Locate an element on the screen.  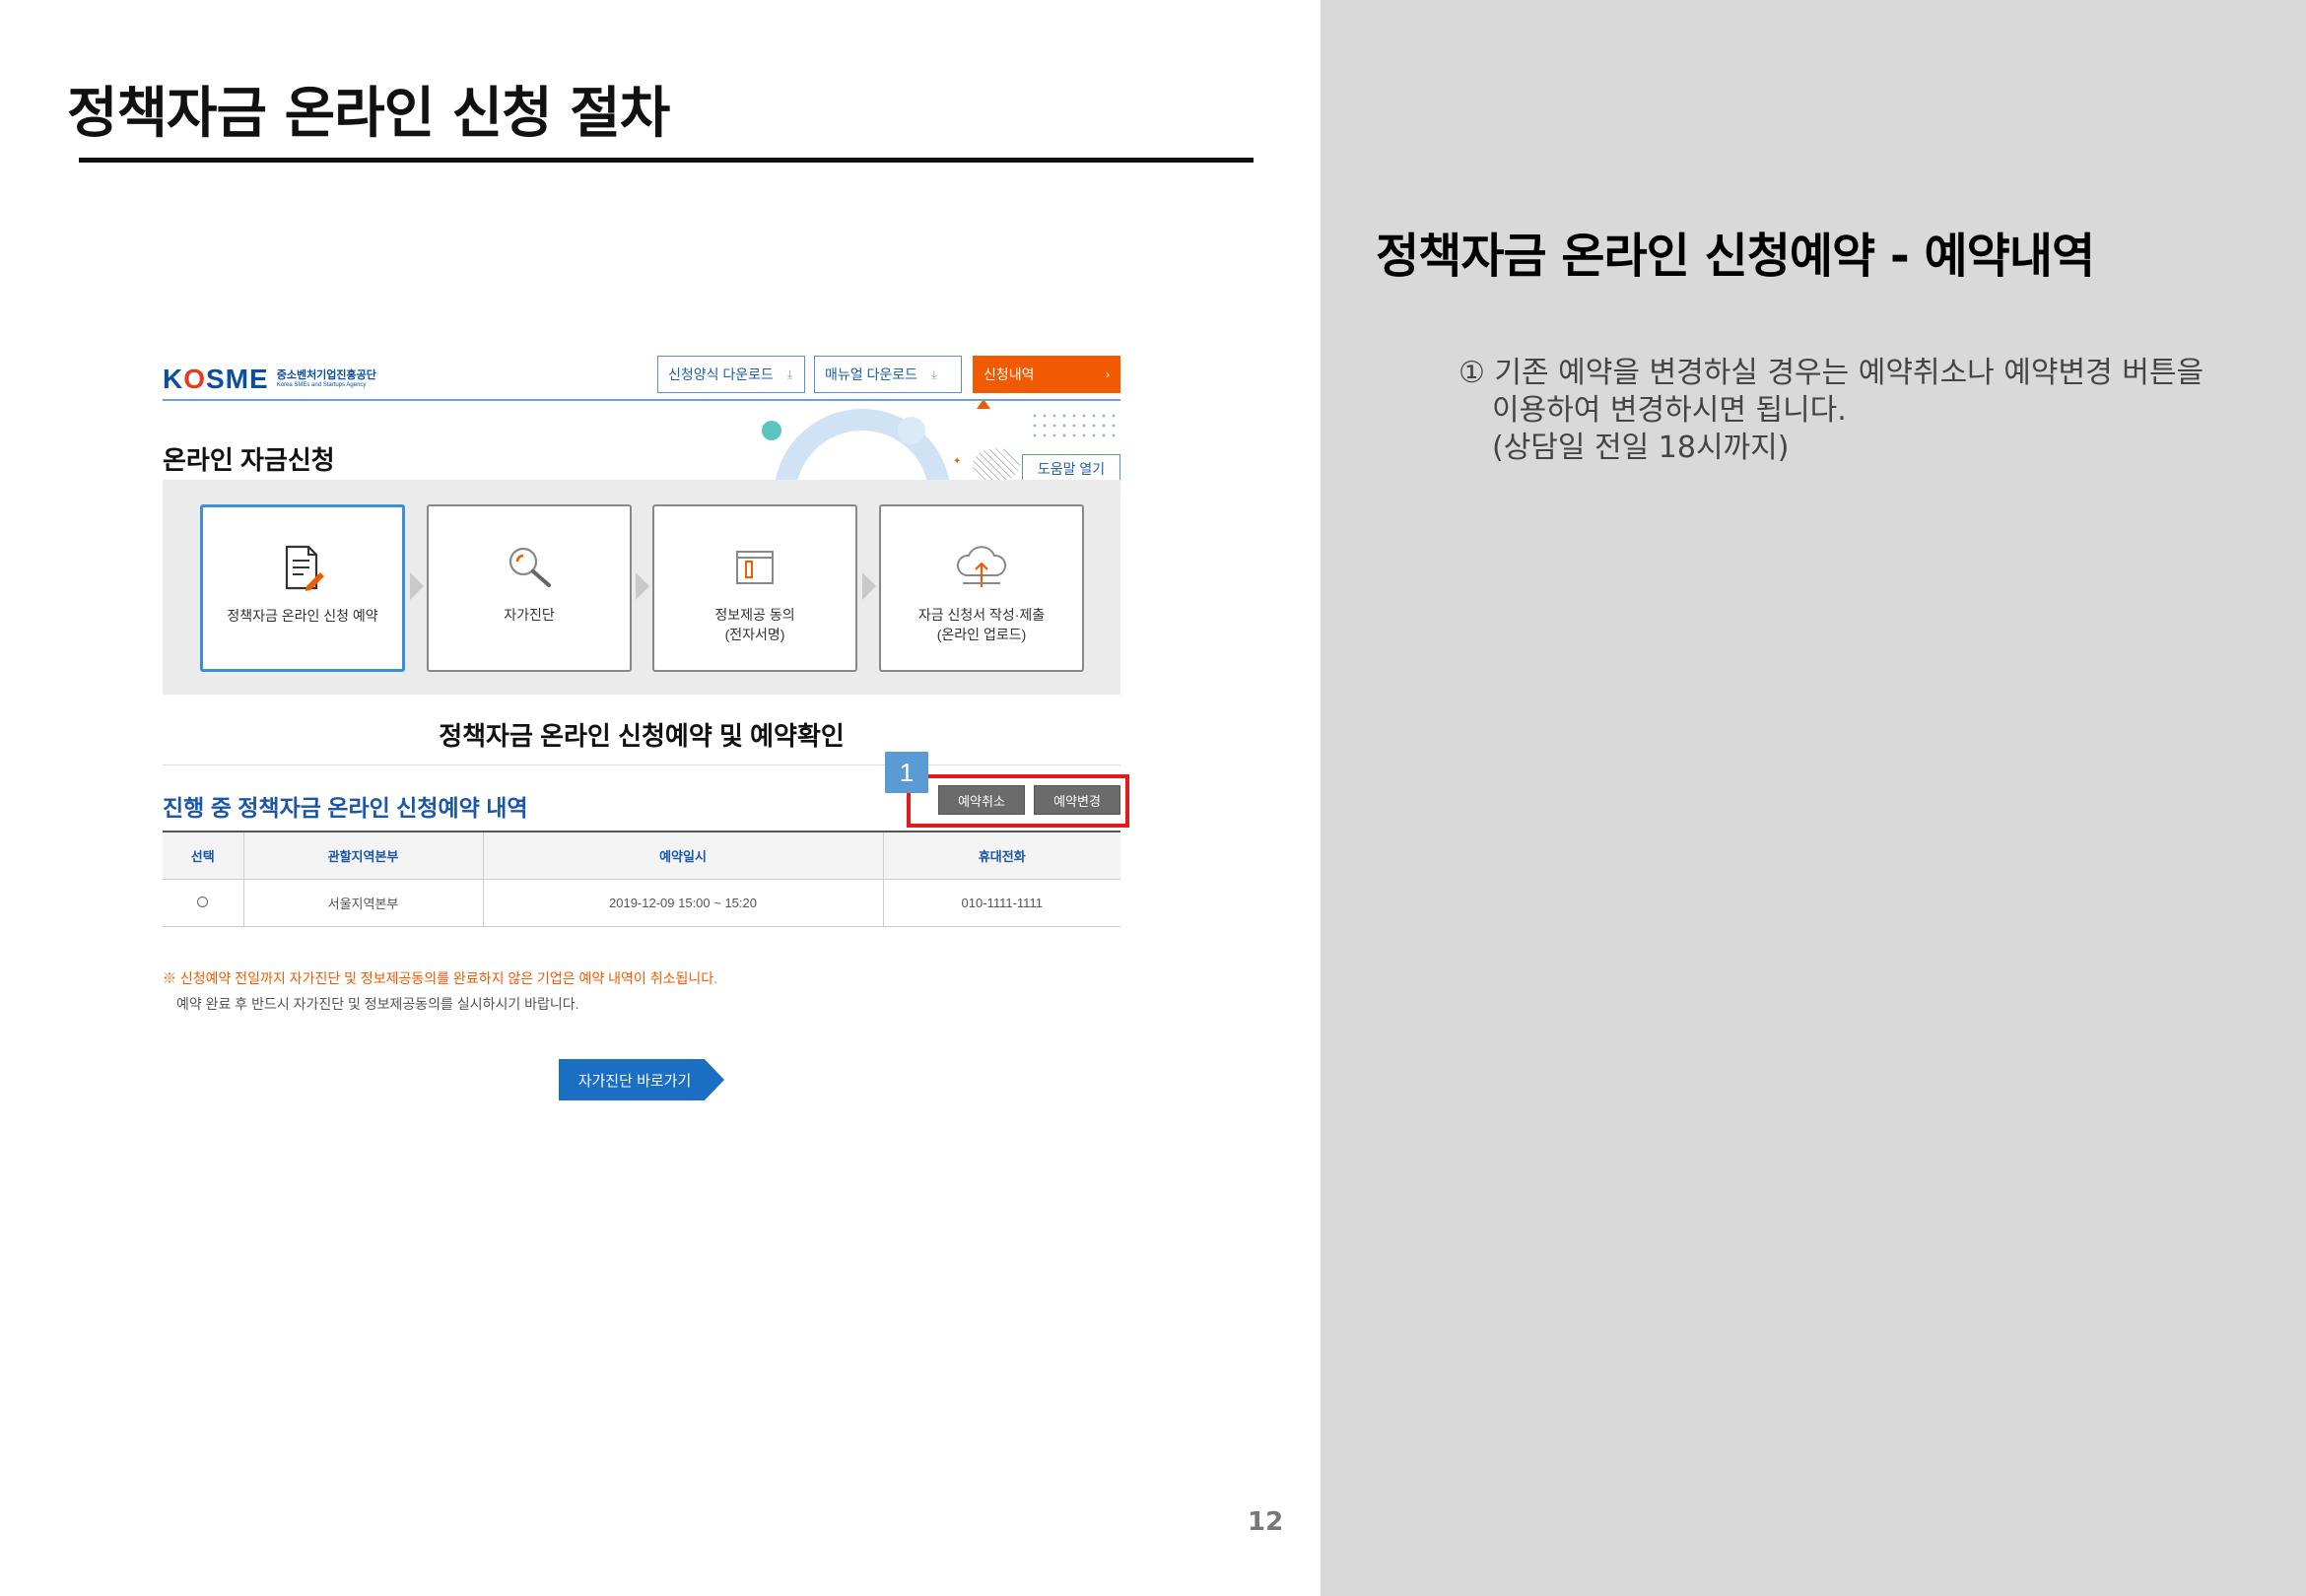
logo-name-en: Korea SMEs and Startups Agency is located at coordinates (322, 385).